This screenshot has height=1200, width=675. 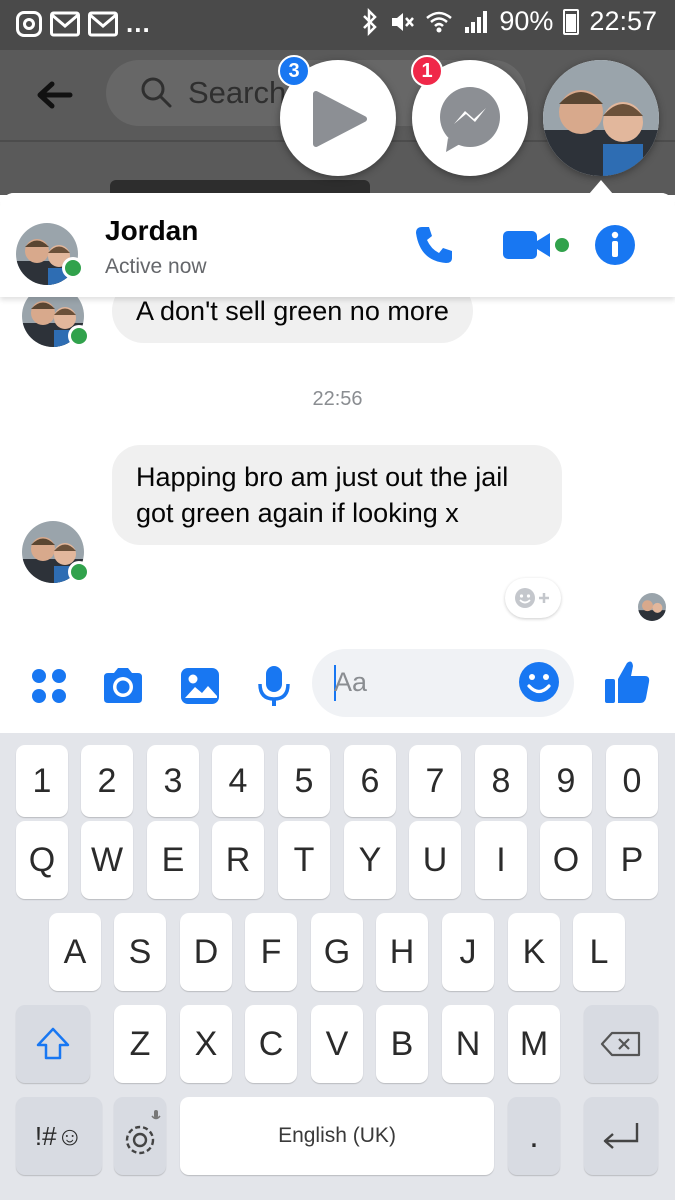 What do you see at coordinates (370, 21) in the screenshot?
I see `bluetooth-icon` at bounding box center [370, 21].